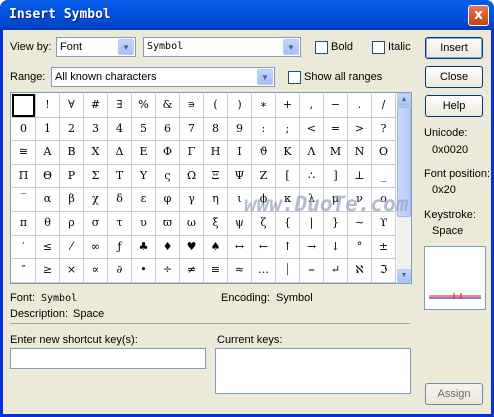  What do you see at coordinates (192, 129) in the screenshot?
I see `symbol-cell: 7` at bounding box center [192, 129].